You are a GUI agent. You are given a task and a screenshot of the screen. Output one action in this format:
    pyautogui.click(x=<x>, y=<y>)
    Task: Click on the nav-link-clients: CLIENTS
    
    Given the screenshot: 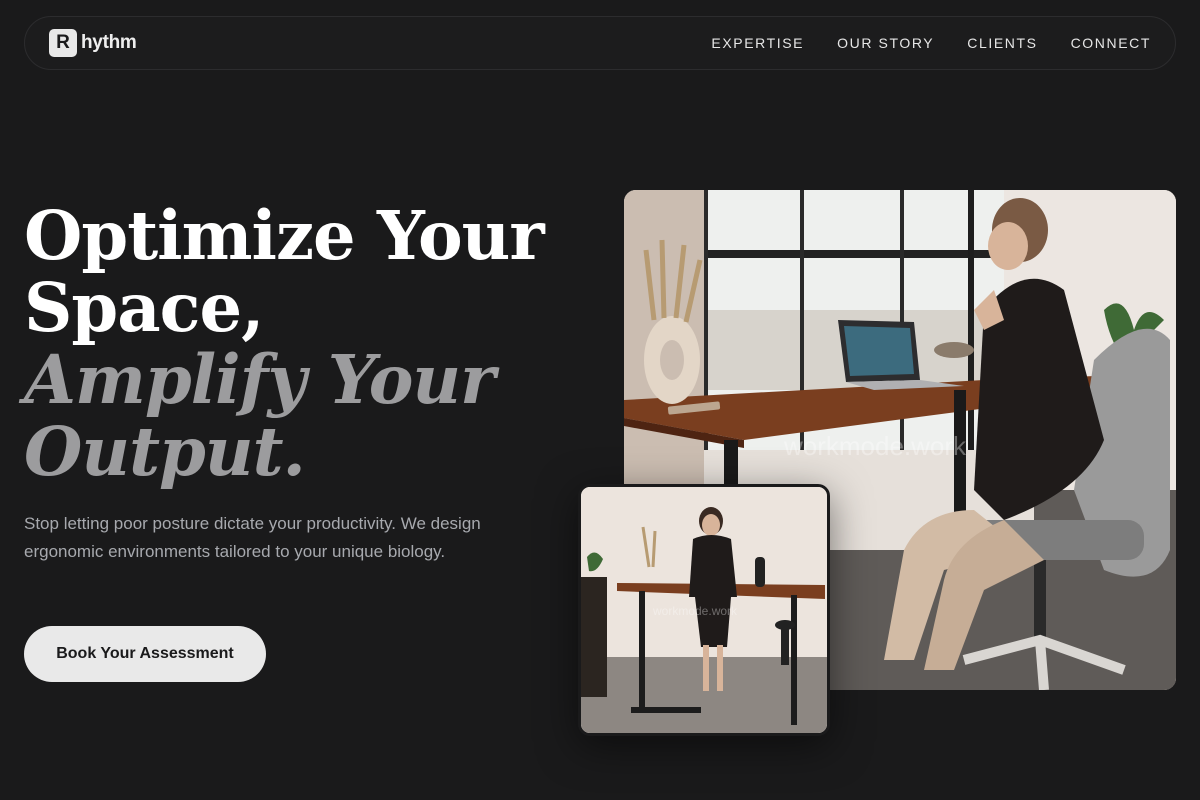 What is the action you would take?
    pyautogui.click(x=1002, y=43)
    